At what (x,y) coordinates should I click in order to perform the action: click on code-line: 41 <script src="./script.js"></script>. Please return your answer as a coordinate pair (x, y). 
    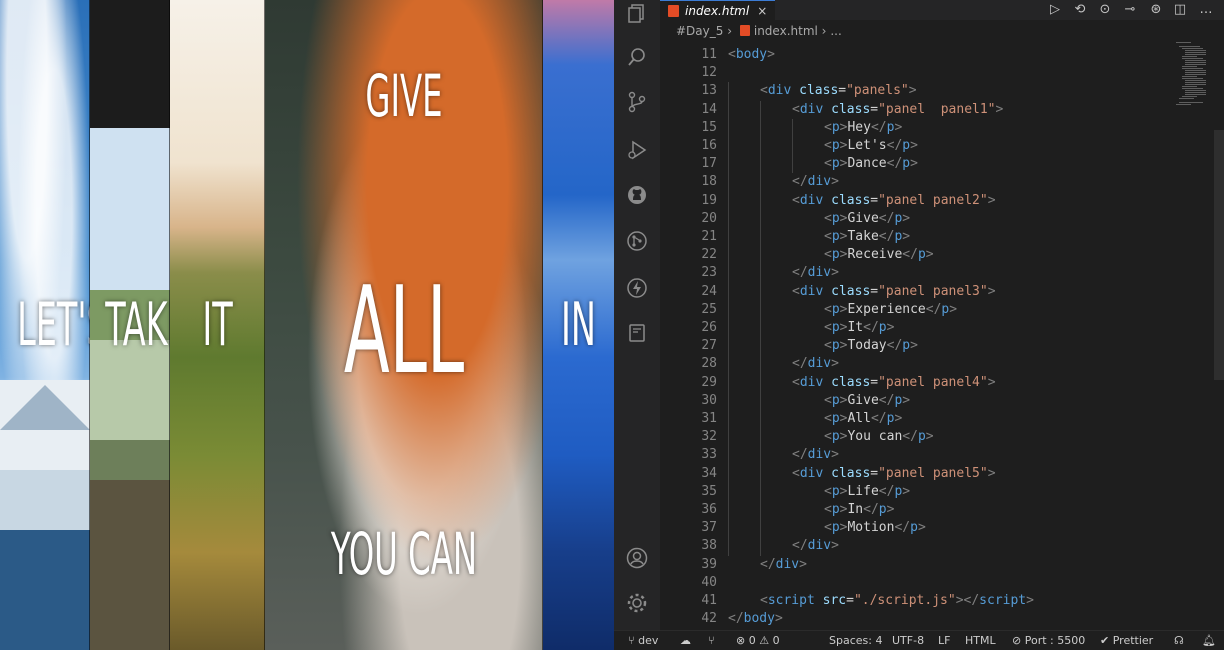
    Looking at the image, I should click on (942, 601).